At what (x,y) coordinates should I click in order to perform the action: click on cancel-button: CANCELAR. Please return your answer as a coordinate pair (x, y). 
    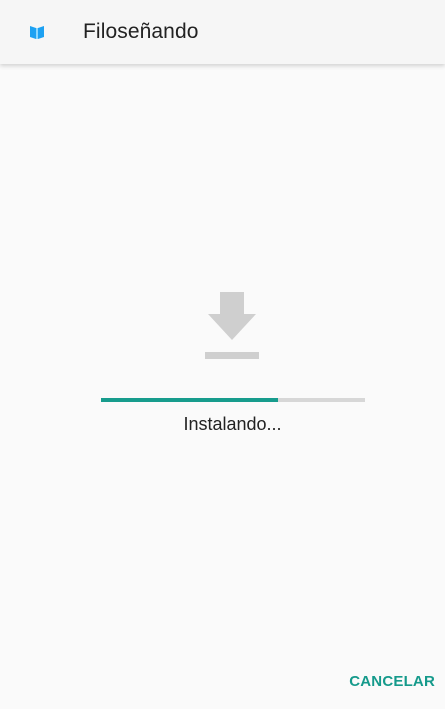
    Looking at the image, I should click on (392, 681).